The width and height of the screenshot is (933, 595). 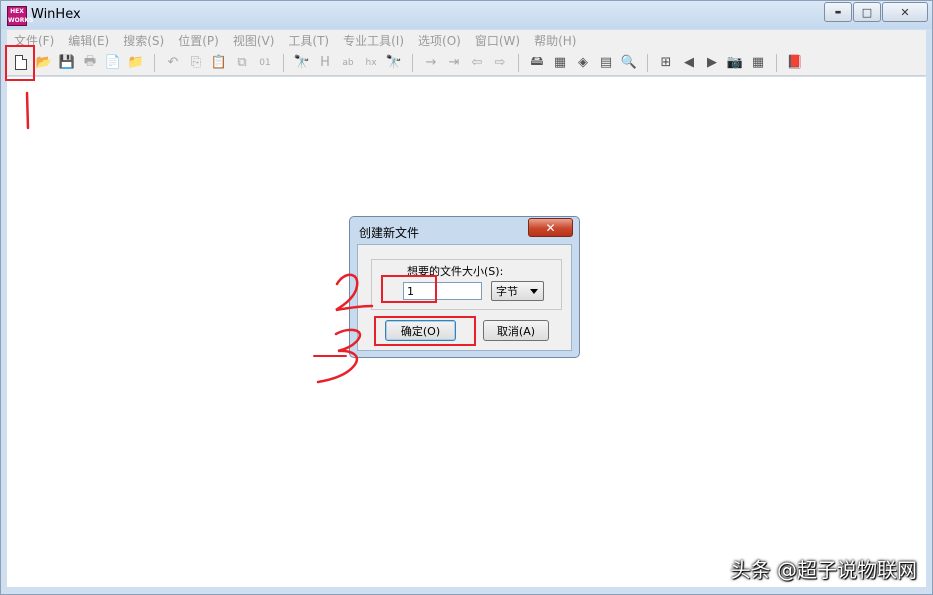 I want to click on scan-icon: ⊞, so click(x=666, y=63).